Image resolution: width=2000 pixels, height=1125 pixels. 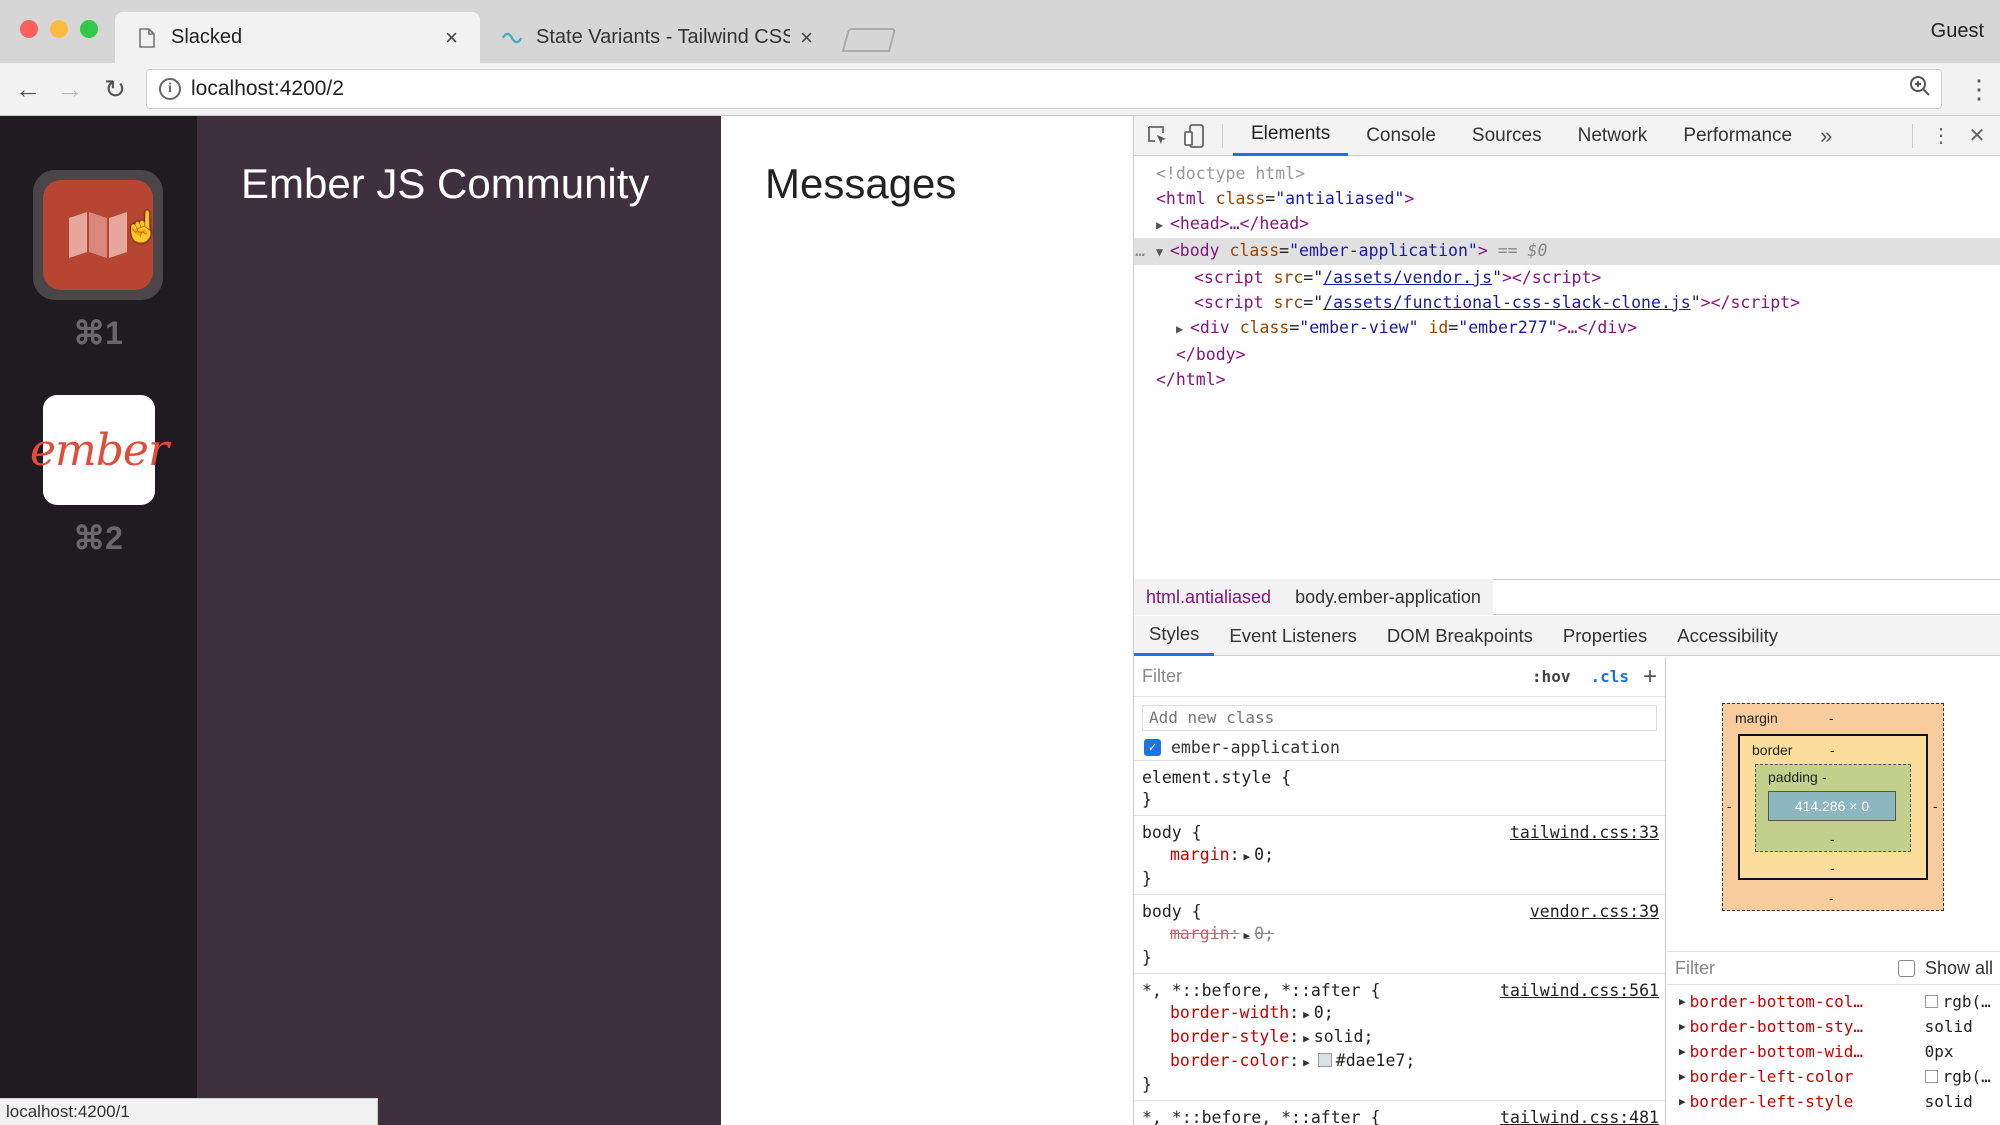 What do you see at coordinates (1613, 136) in the screenshot?
I see `devtools-tab-network: Network` at bounding box center [1613, 136].